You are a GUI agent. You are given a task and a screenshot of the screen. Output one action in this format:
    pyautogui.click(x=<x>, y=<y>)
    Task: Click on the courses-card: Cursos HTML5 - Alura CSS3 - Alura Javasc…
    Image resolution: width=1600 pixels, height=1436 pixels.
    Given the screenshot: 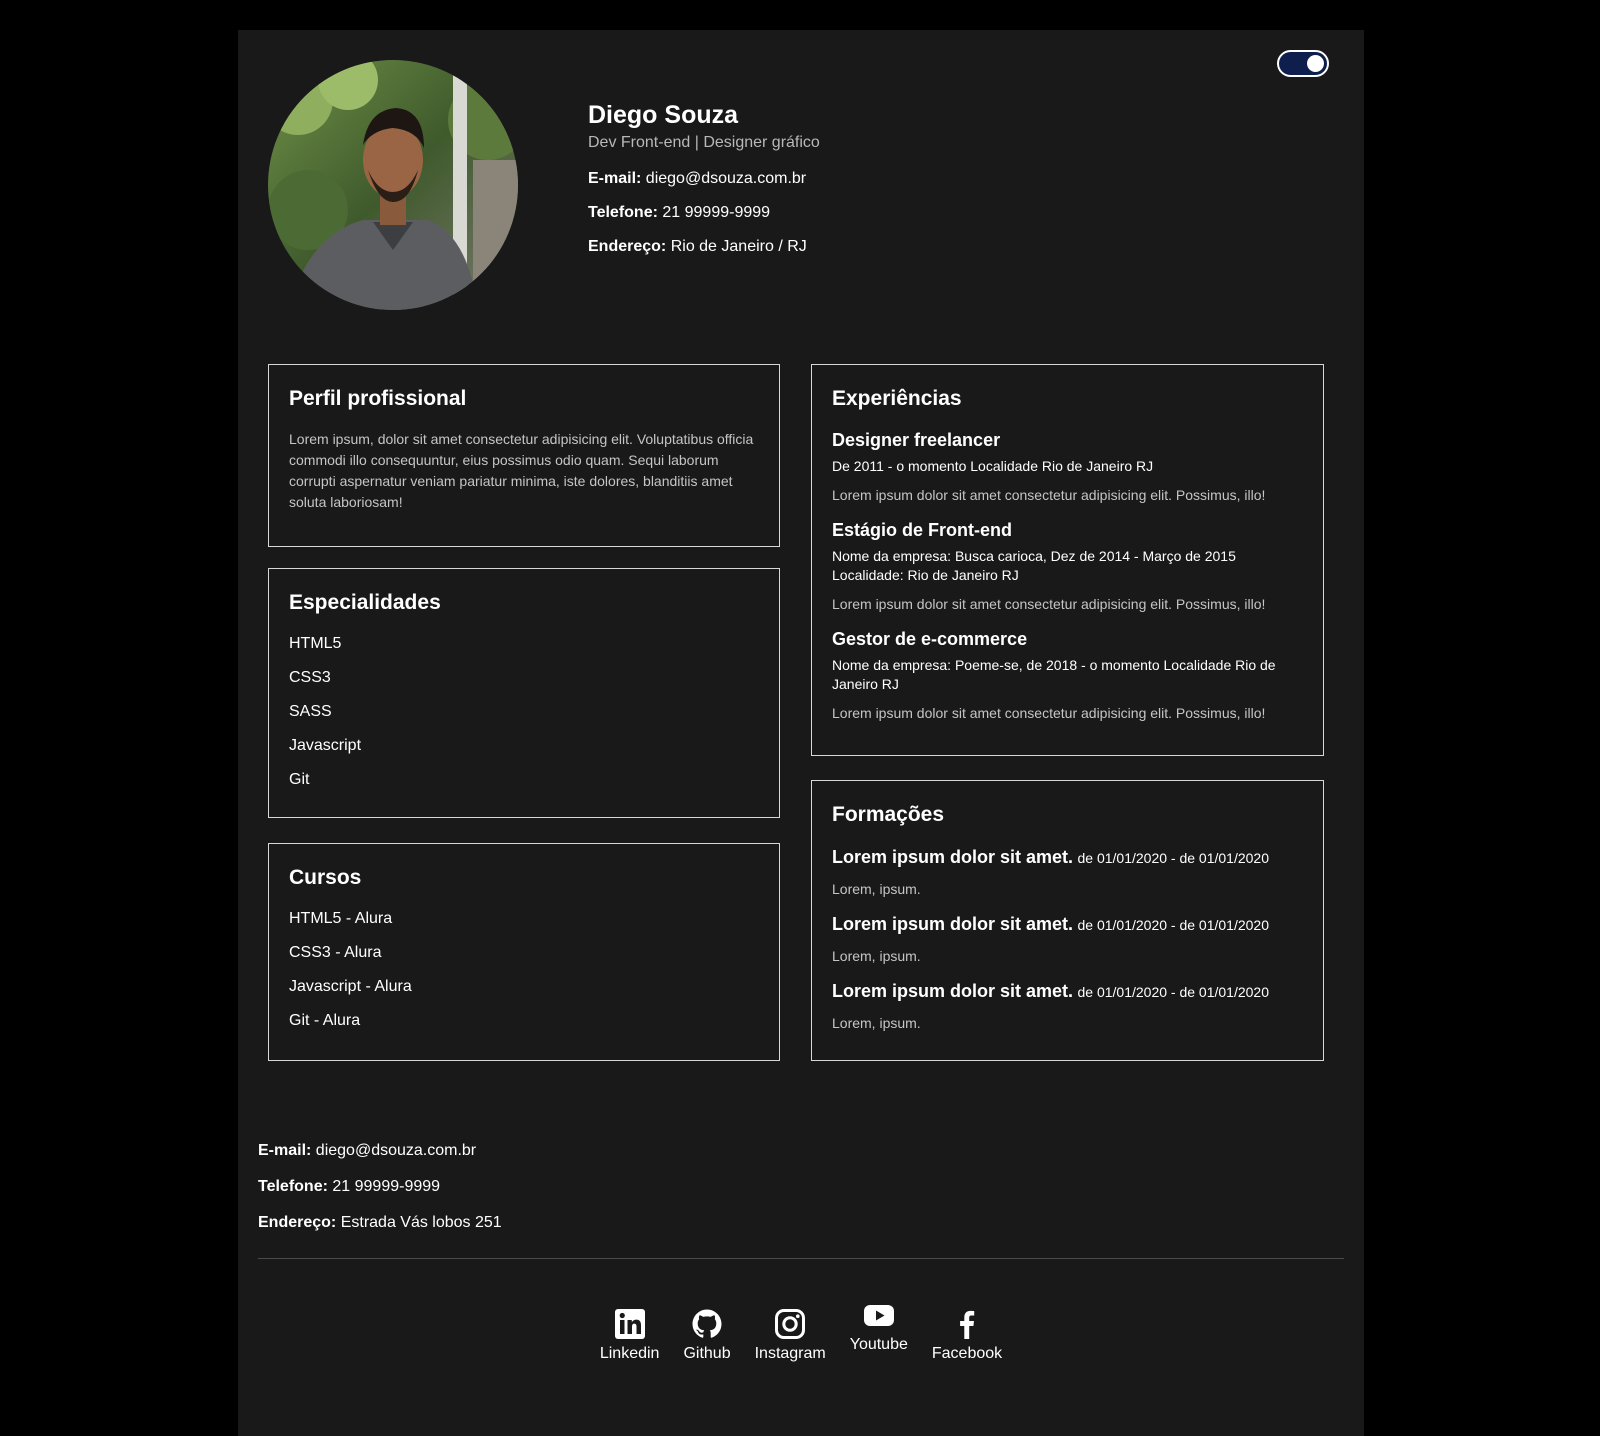 What is the action you would take?
    pyautogui.click(x=524, y=952)
    